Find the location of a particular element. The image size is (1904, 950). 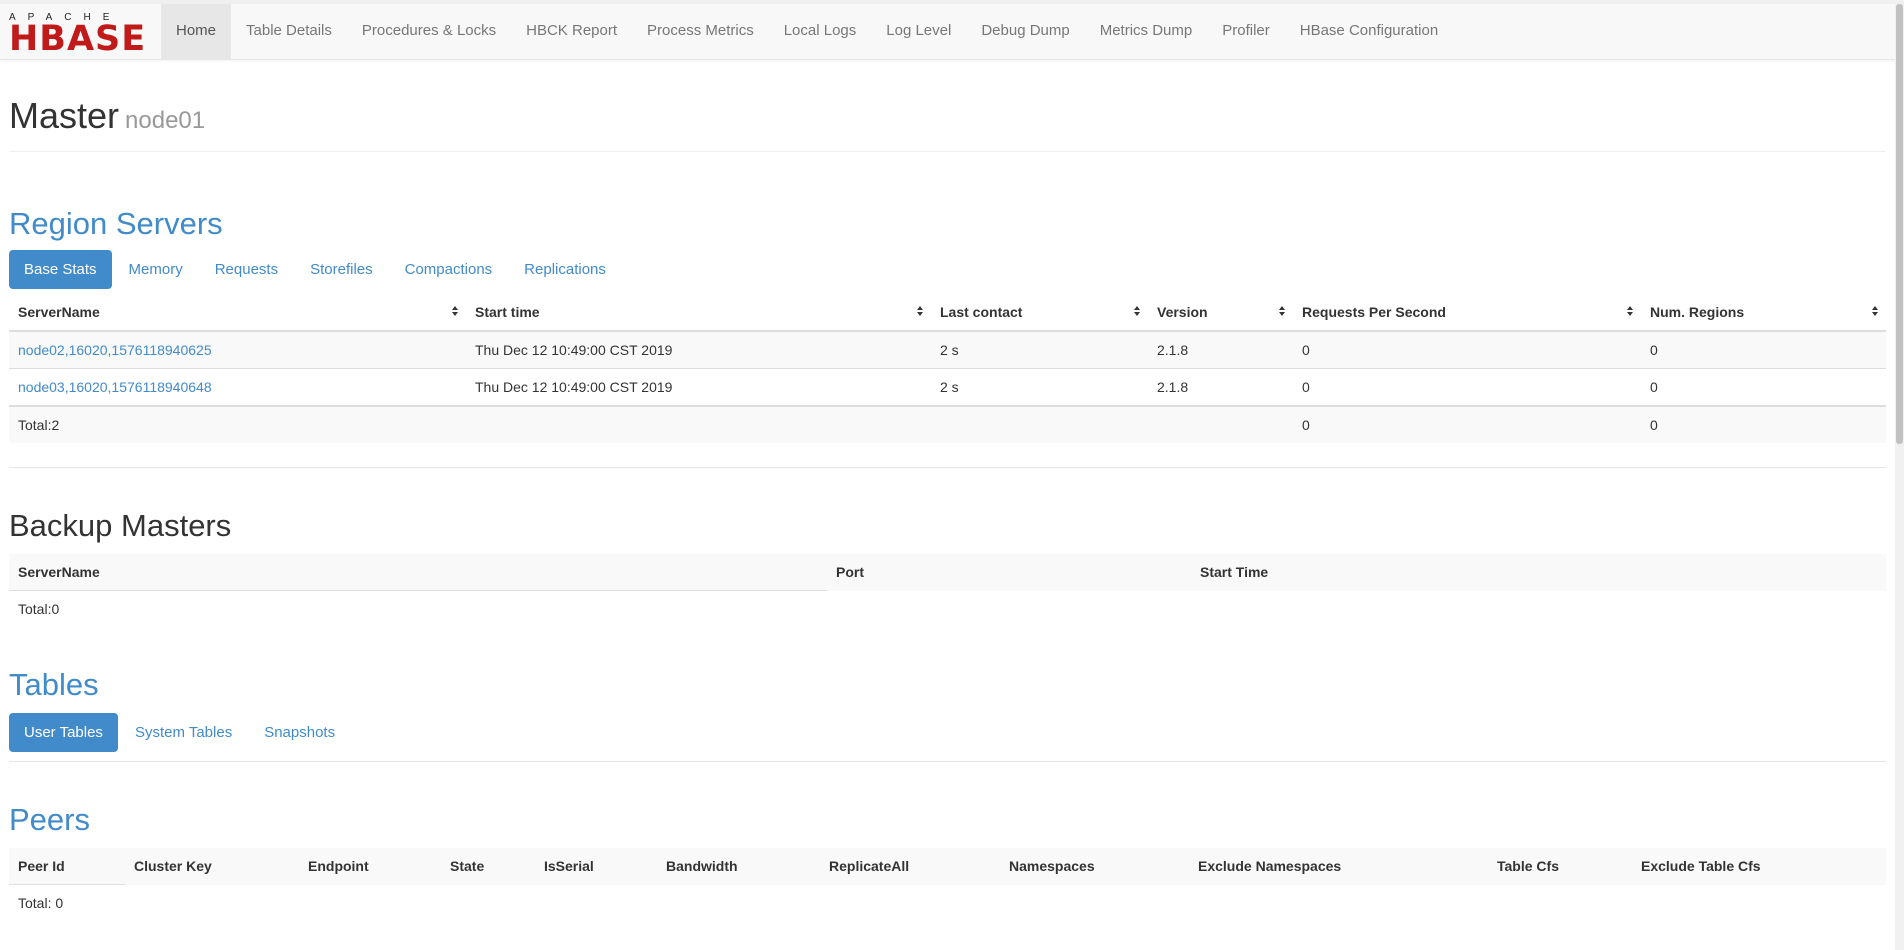

nav-table-details: Table Details is located at coordinates (289, 31).